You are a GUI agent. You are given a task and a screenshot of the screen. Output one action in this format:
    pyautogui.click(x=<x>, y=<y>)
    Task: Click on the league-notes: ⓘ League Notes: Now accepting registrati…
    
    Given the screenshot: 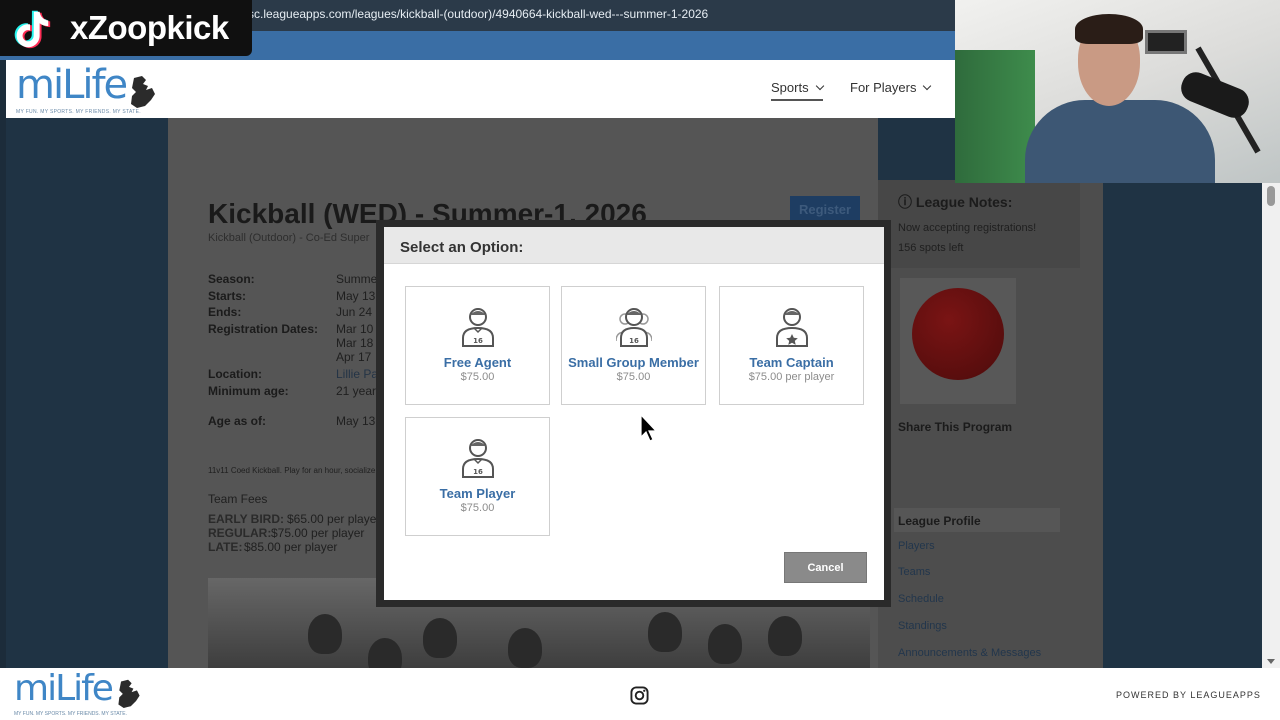 What is the action you would take?
    pyautogui.click(x=979, y=224)
    